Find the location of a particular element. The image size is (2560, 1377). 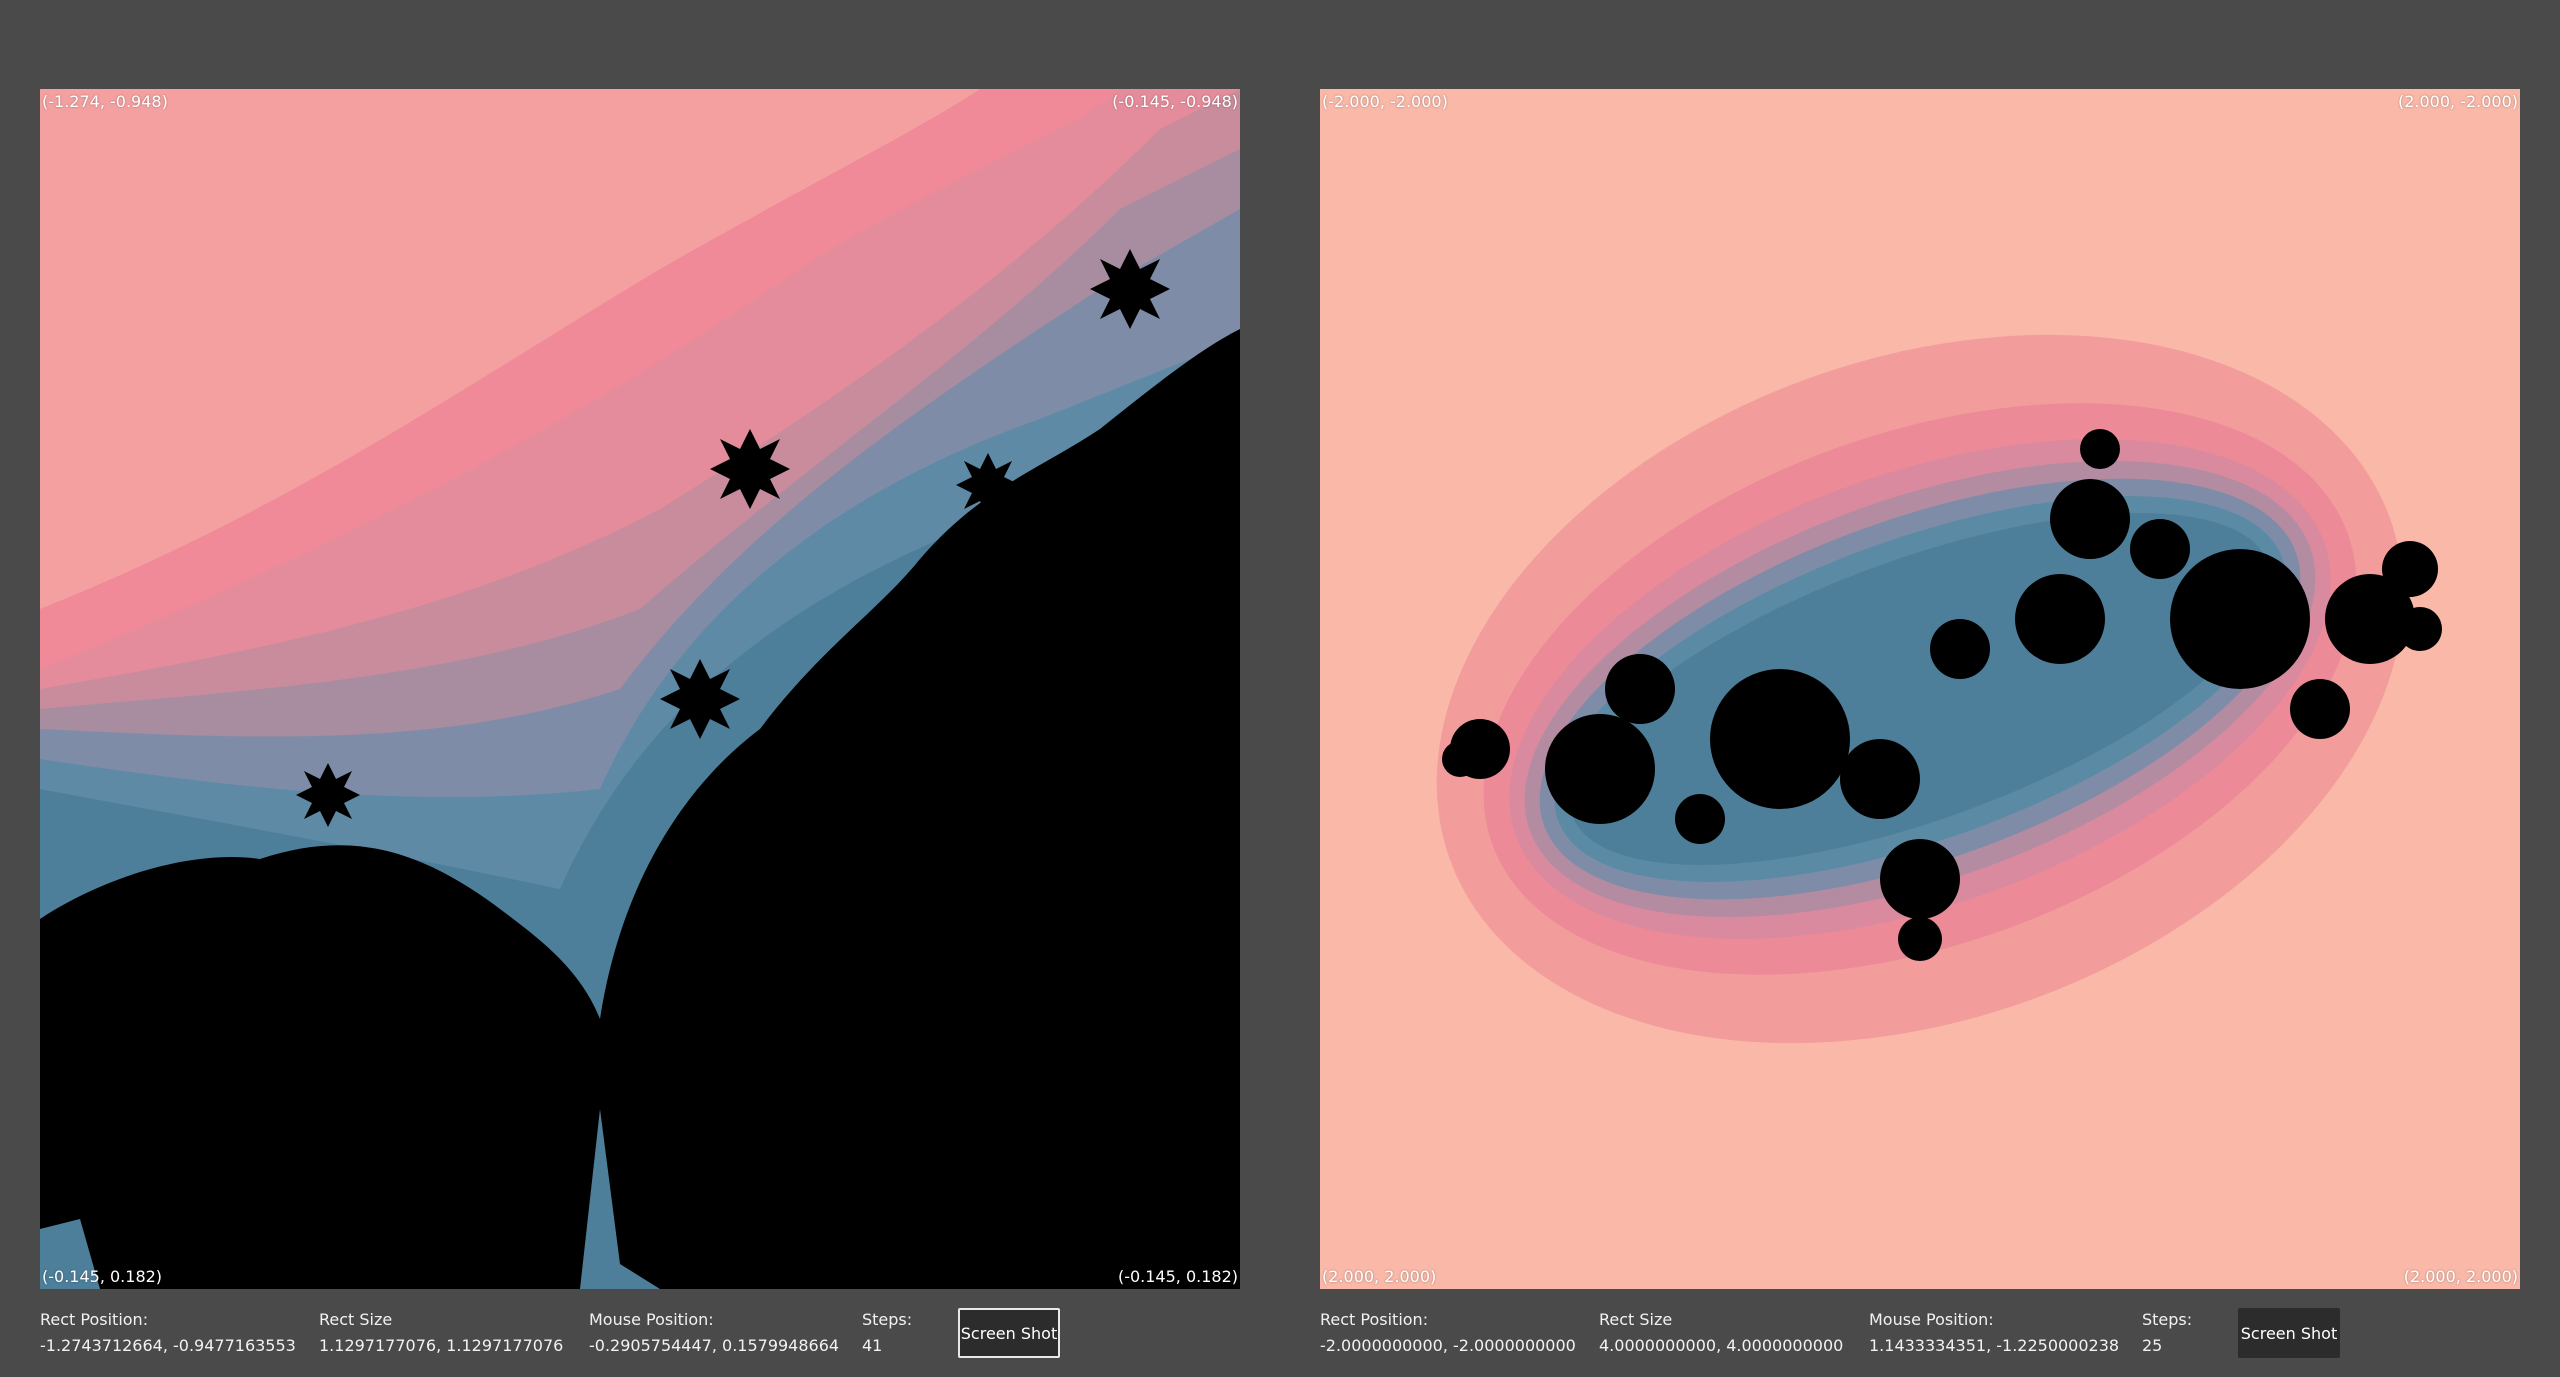

corner-bottom-left-label: (2.000, 2.000) is located at coordinates (1379, 1276).